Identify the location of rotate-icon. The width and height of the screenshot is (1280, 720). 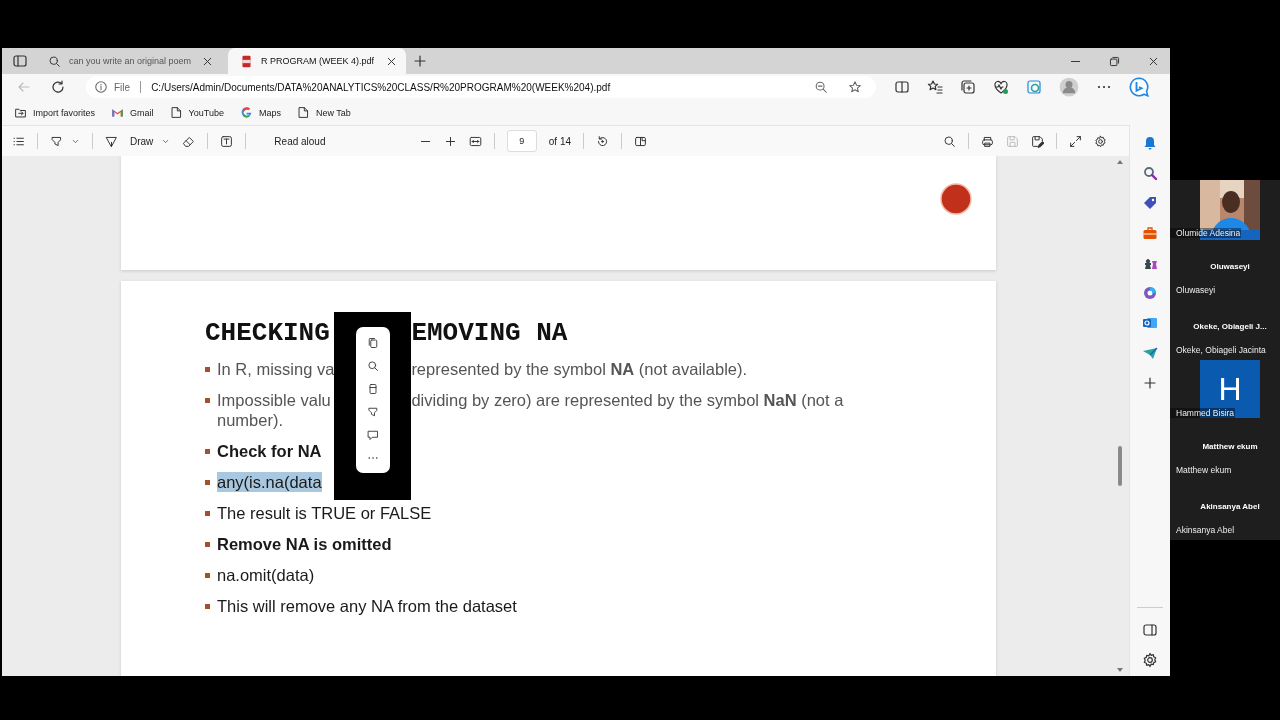
(603, 141).